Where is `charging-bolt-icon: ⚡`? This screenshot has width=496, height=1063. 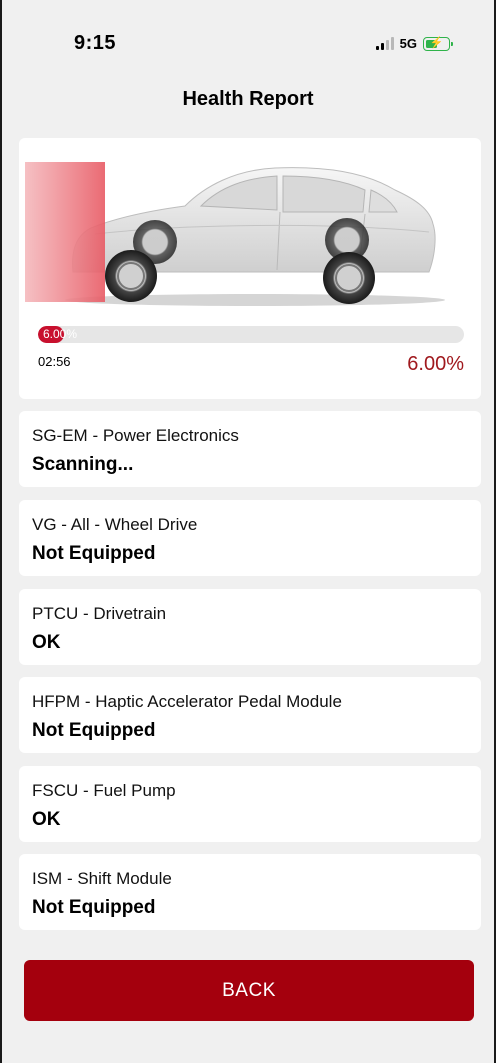 charging-bolt-icon: ⚡ is located at coordinates (436, 43).